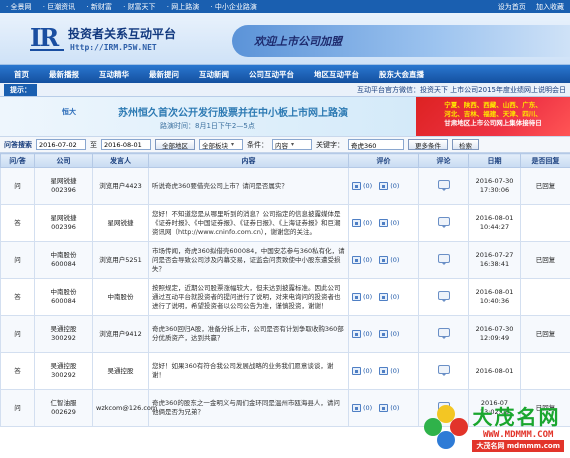 Image resolution: width=570 pixels, height=458 pixels. I want to click on row-datetime-cell: 2016-07 23:02:06, so click(494, 408).